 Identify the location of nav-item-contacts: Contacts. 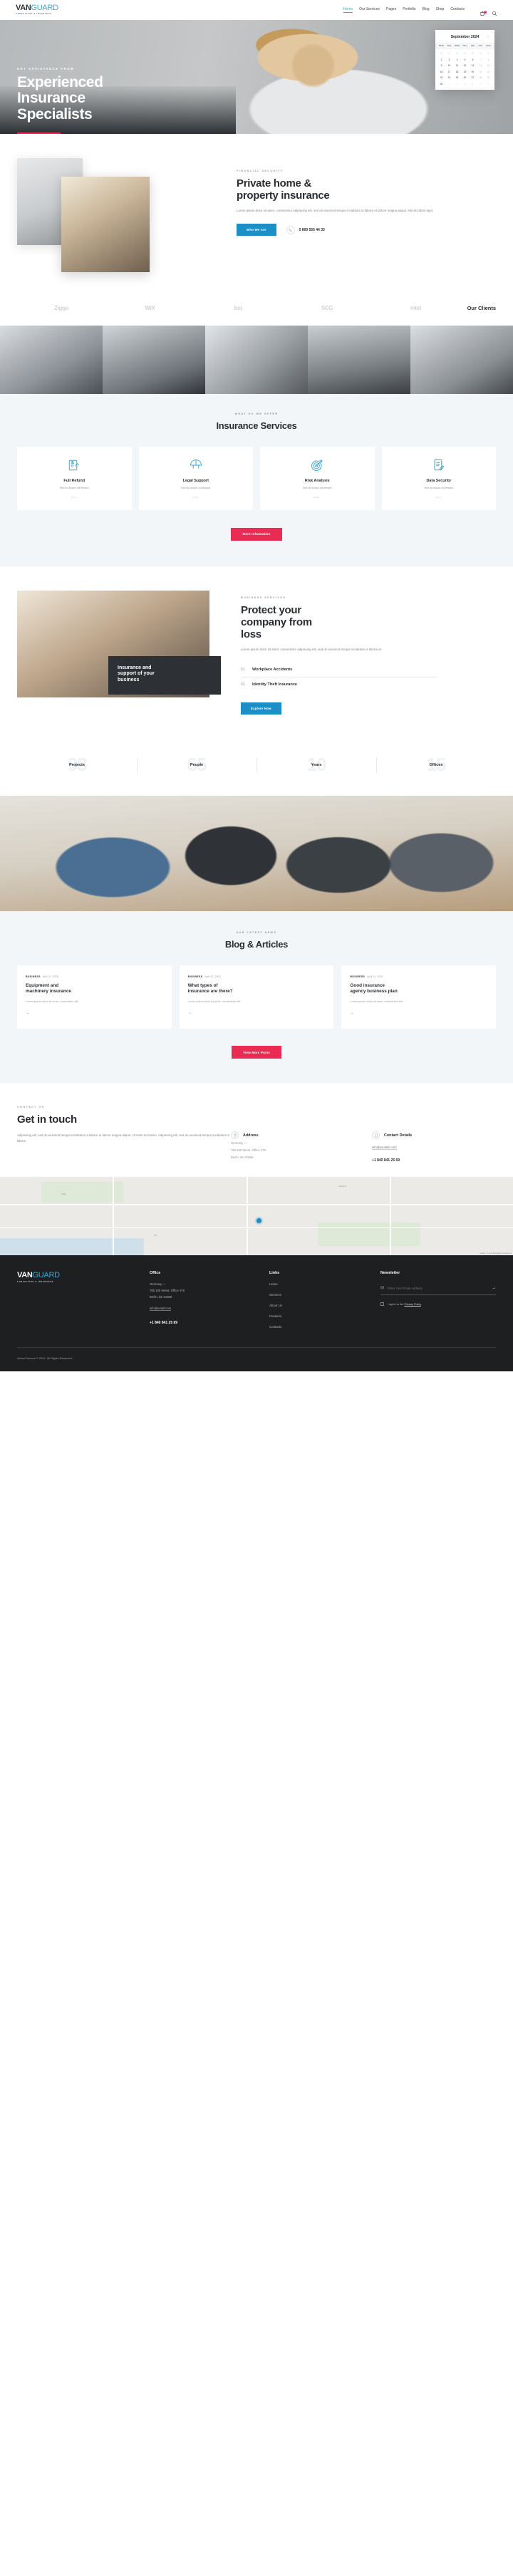
(457, 10).